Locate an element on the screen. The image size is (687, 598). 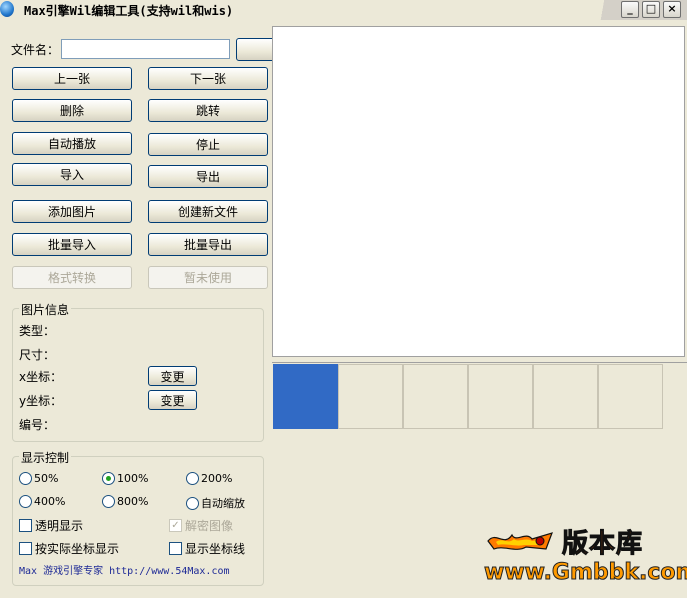
image-info-title: 图片信息 is located at coordinates (45, 309).